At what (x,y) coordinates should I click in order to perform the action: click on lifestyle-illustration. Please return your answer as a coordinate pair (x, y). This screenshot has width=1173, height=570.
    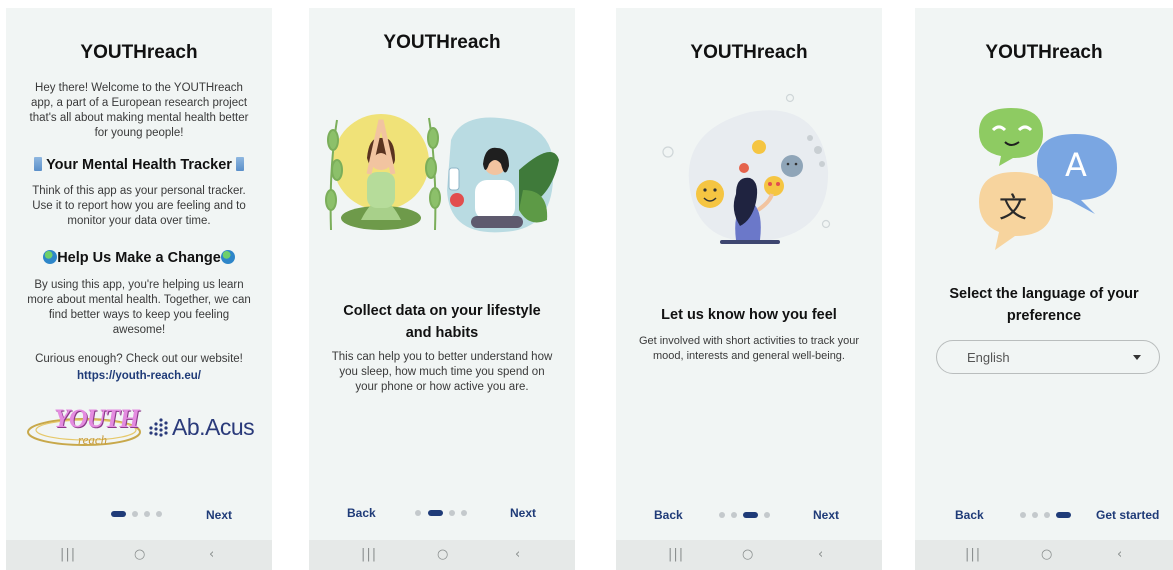
    Looking at the image, I should click on (442, 169).